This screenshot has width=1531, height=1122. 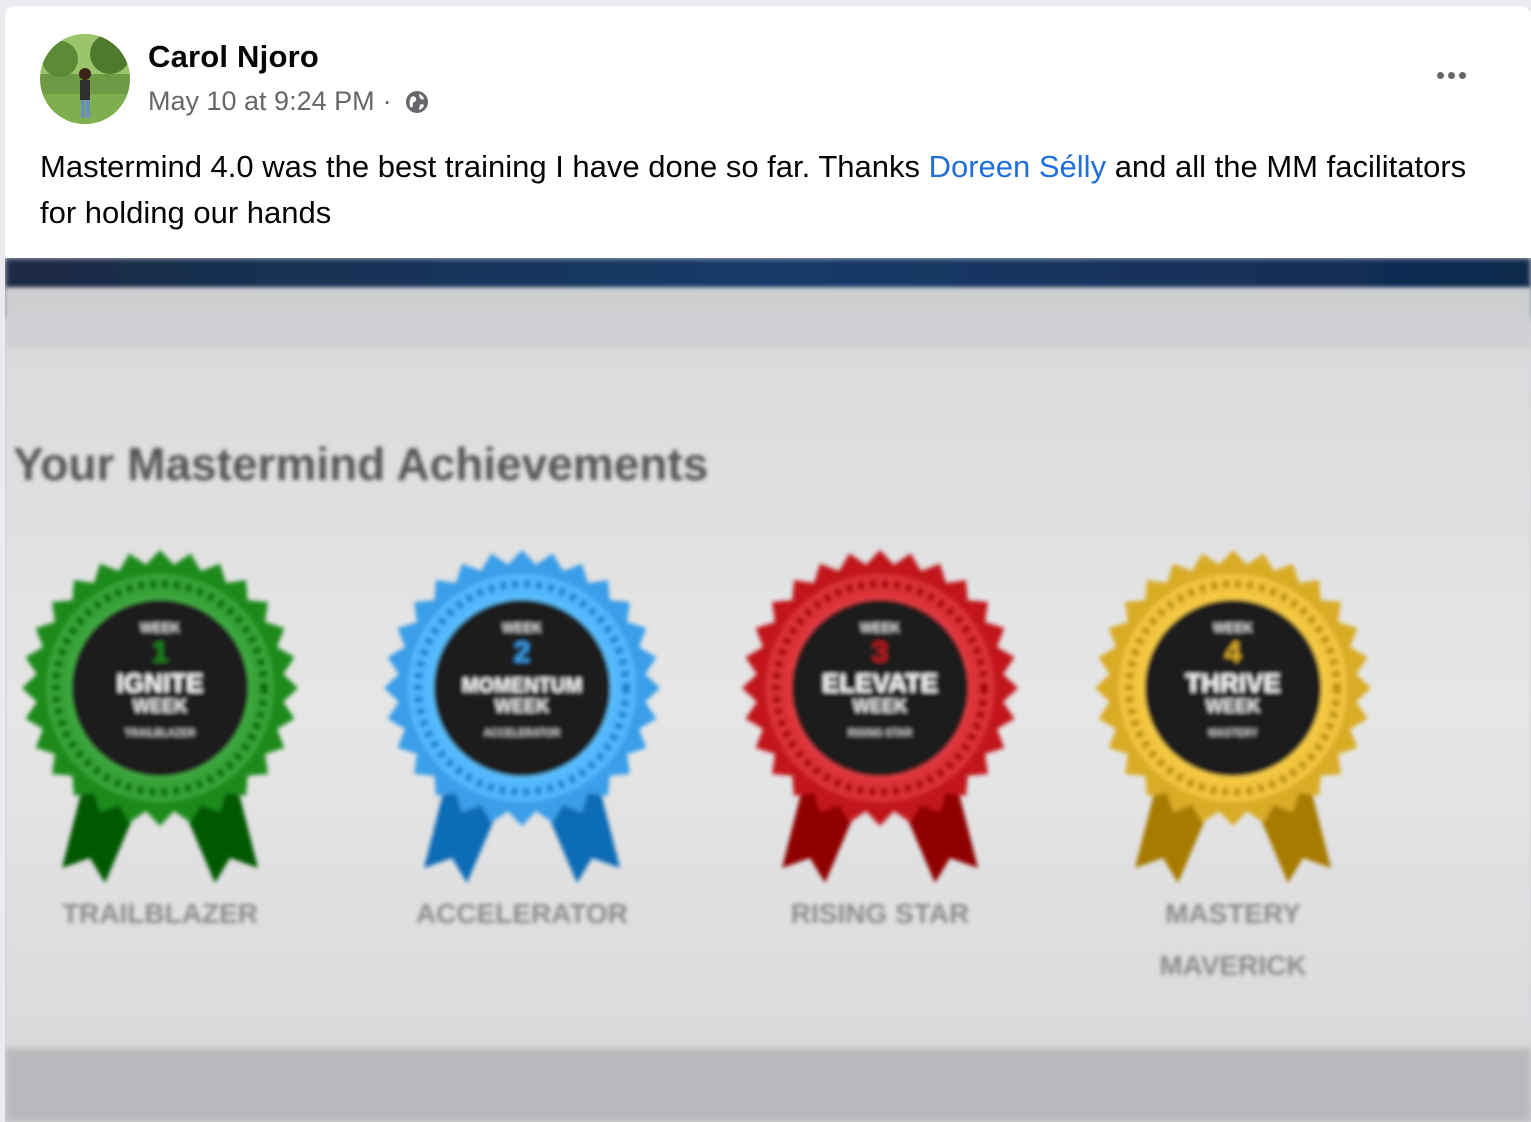 I want to click on globe-icon, so click(x=417, y=102).